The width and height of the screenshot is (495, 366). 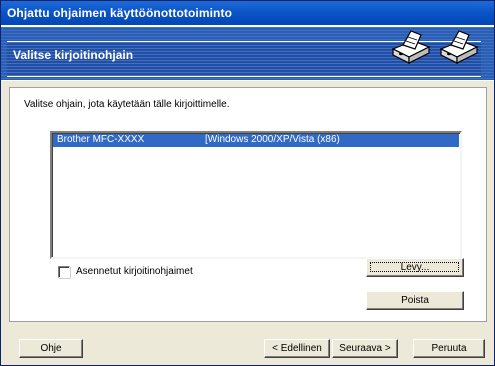 I want to click on next-button: Seuraava >, so click(x=365, y=348).